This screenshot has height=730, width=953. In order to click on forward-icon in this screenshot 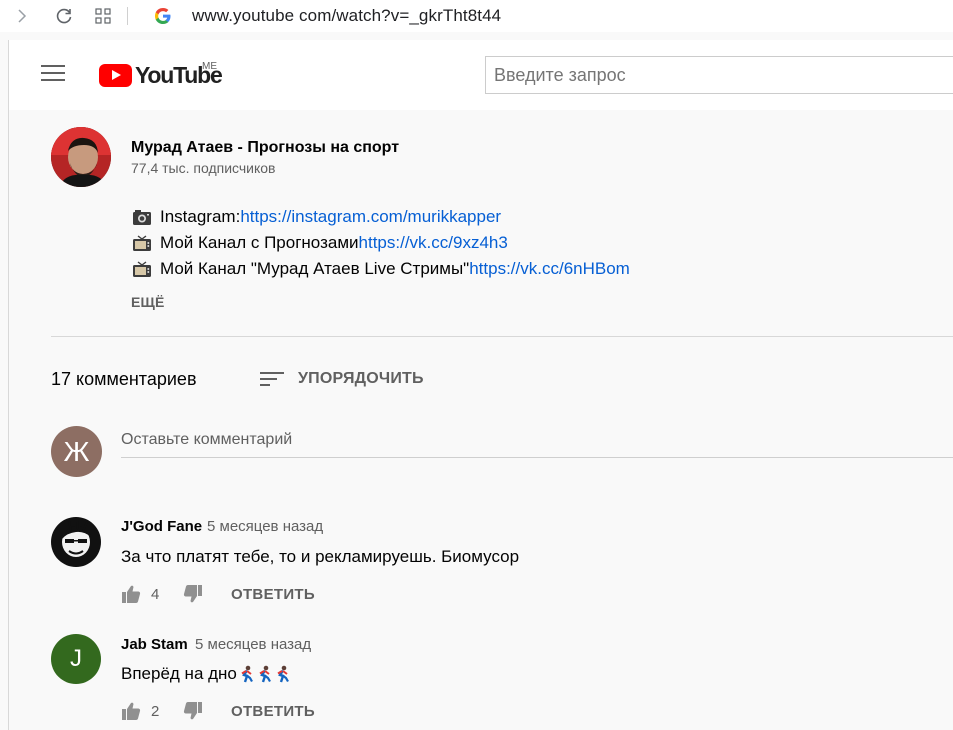, I will do `click(22, 16)`.